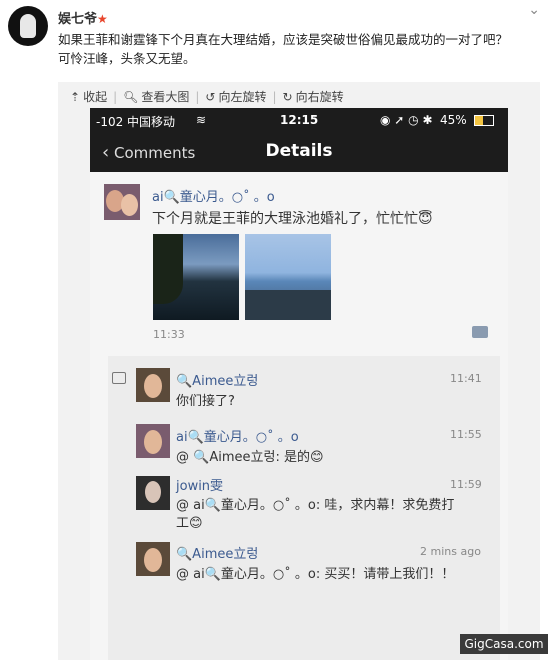  What do you see at coordinates (196, 277) in the screenshot?
I see `moment-photo-pool` at bounding box center [196, 277].